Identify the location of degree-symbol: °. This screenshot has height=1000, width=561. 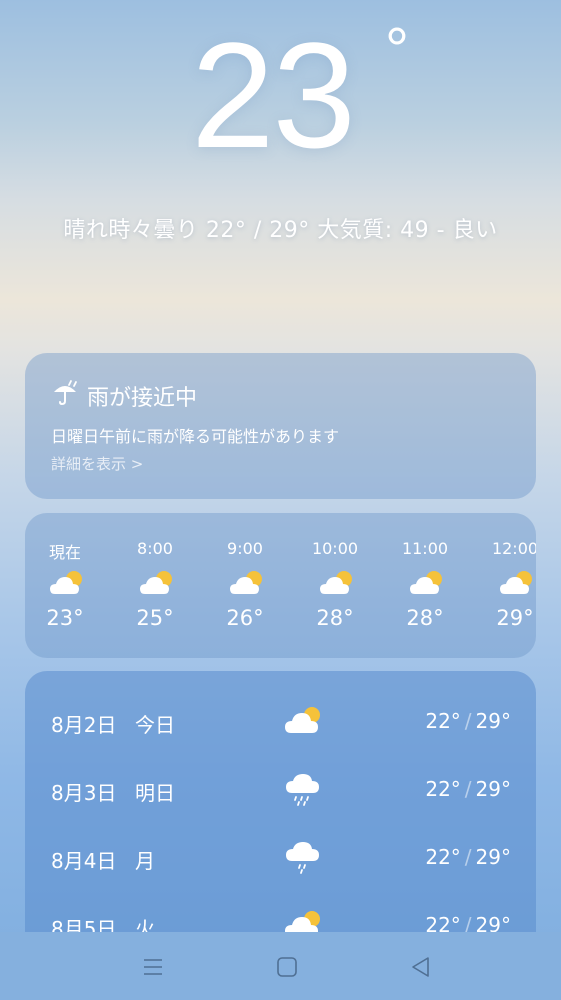
(397, 49).